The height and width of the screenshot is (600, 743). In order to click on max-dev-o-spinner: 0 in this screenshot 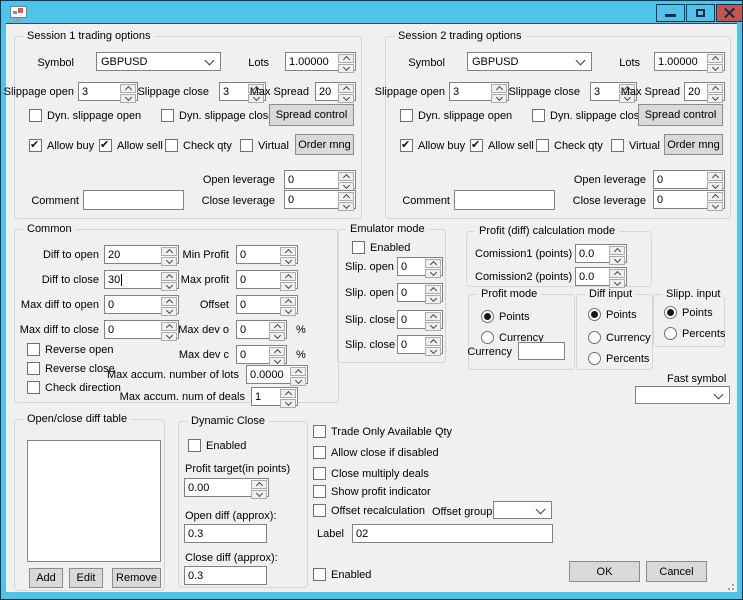, I will do `click(261, 330)`.